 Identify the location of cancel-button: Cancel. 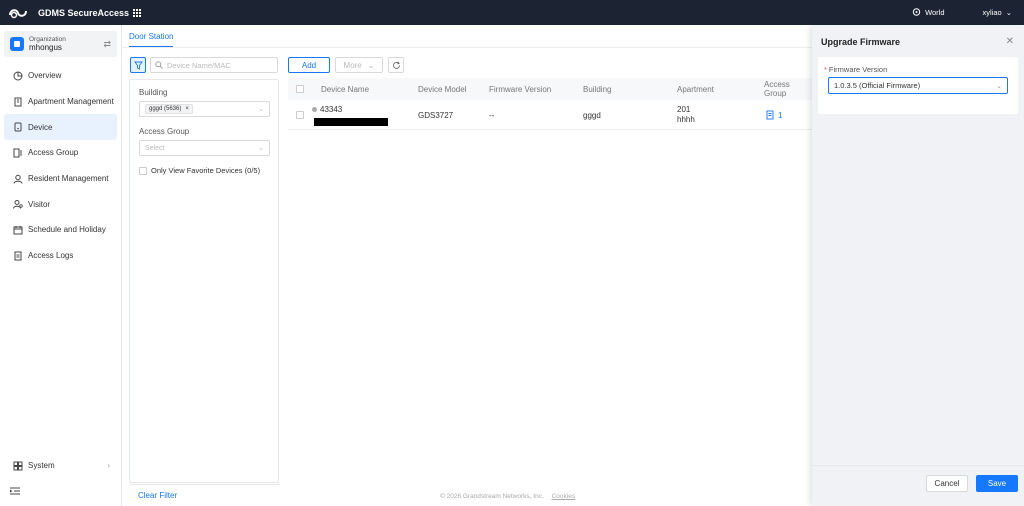
(947, 483).